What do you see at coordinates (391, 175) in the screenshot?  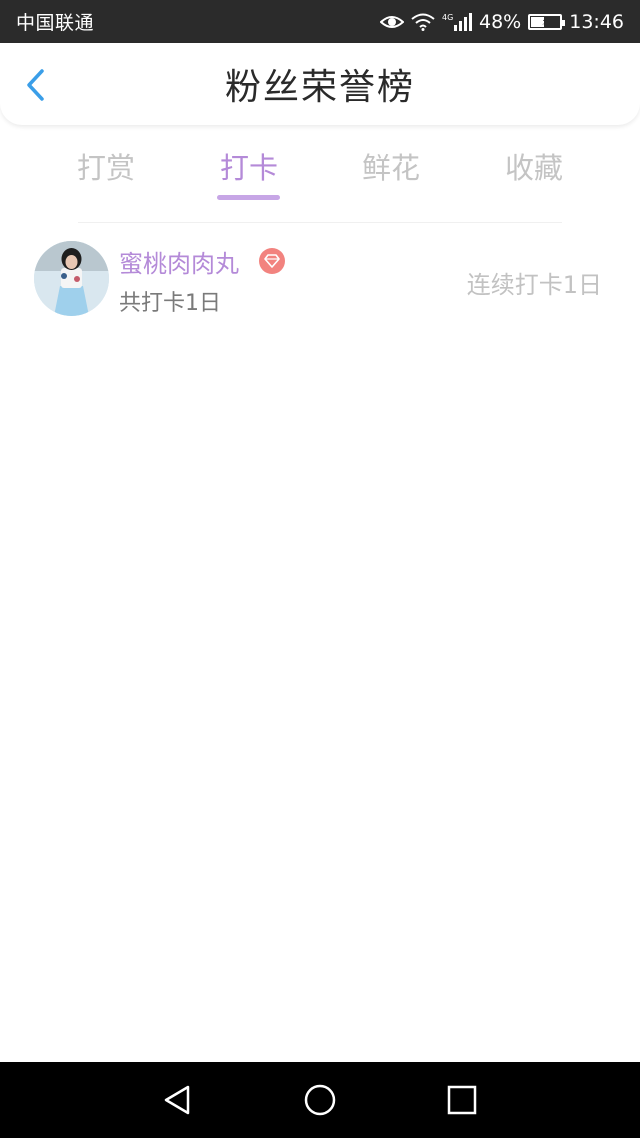 I see `tab-flowers: 鲜花` at bounding box center [391, 175].